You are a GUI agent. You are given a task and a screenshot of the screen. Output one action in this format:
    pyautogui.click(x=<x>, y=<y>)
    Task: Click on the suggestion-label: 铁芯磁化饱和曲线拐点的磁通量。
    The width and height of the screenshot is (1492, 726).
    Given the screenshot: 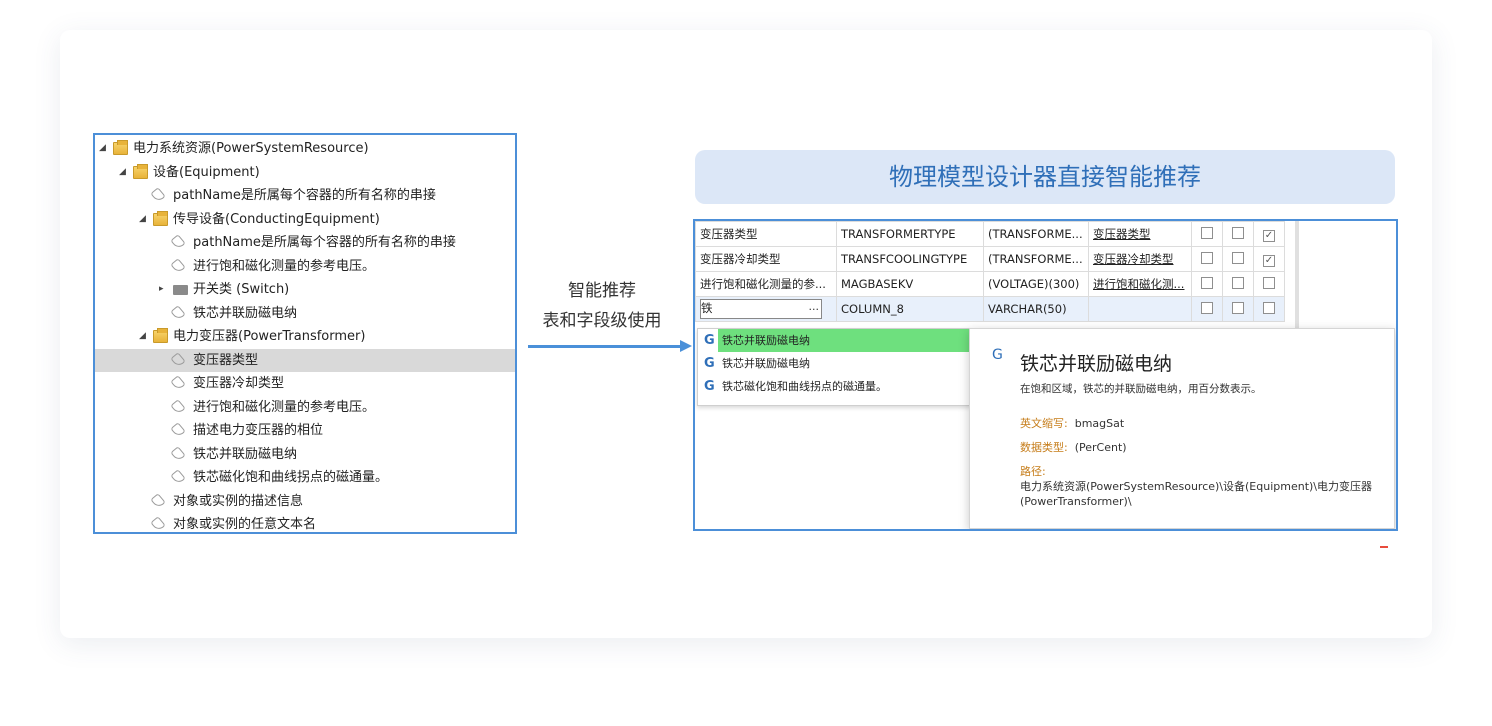 What is the action you would take?
    pyautogui.click(x=804, y=386)
    